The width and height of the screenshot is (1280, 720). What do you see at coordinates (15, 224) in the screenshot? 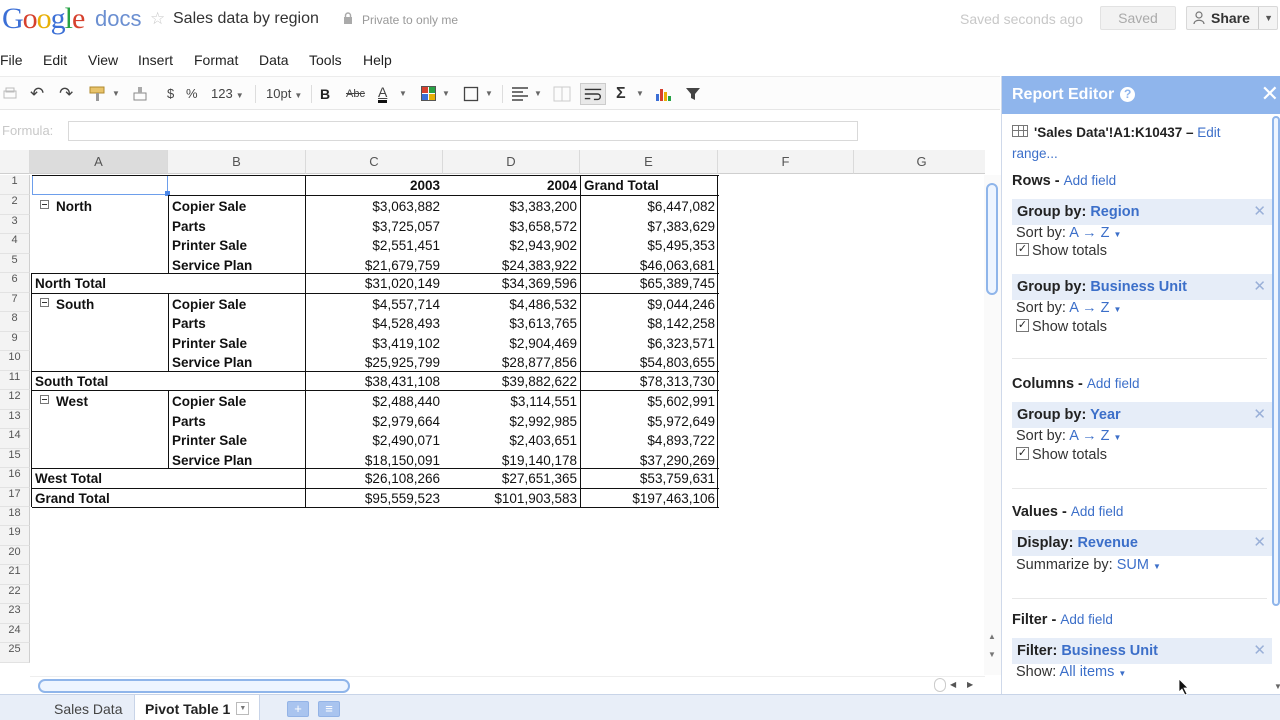
I see `row-header: 3` at bounding box center [15, 224].